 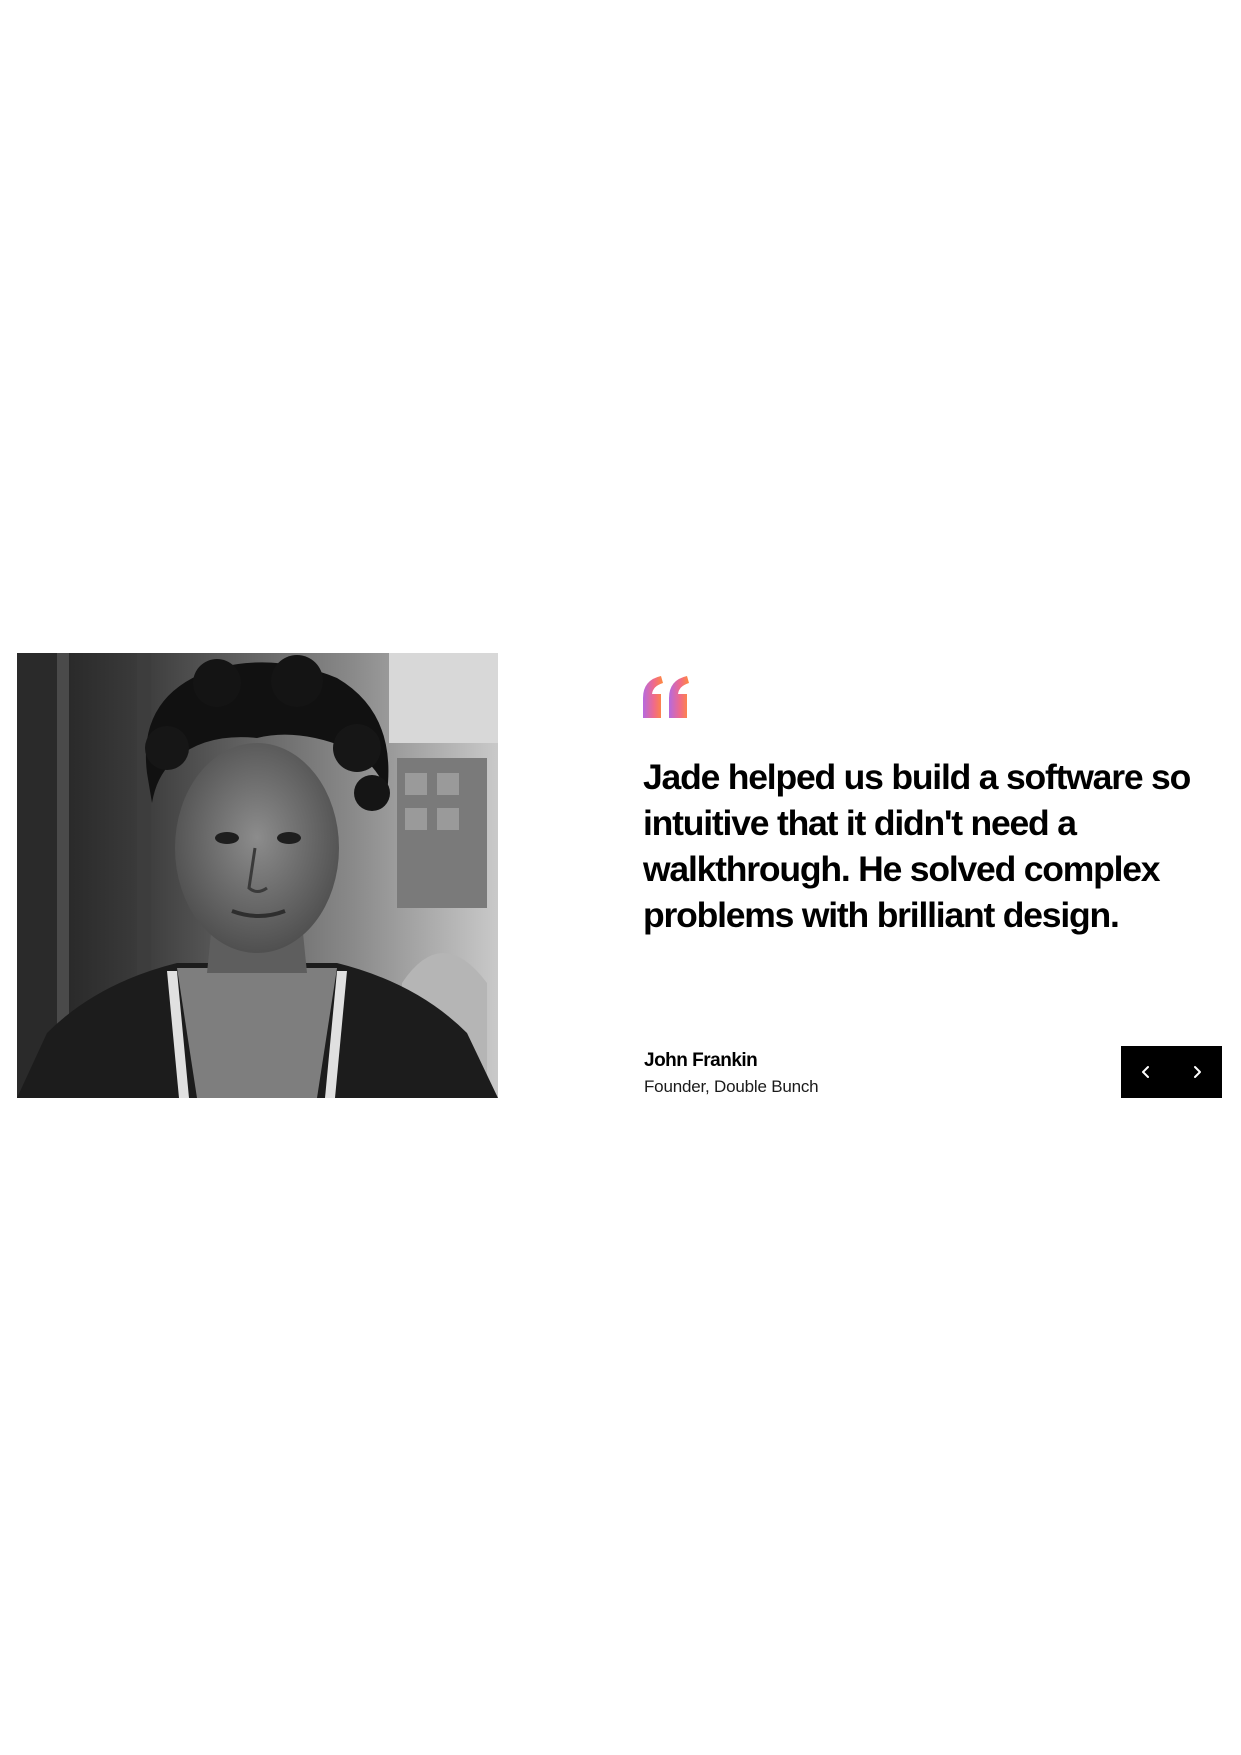 I want to click on testimonial-navigation, so click(x=1171, y=1072).